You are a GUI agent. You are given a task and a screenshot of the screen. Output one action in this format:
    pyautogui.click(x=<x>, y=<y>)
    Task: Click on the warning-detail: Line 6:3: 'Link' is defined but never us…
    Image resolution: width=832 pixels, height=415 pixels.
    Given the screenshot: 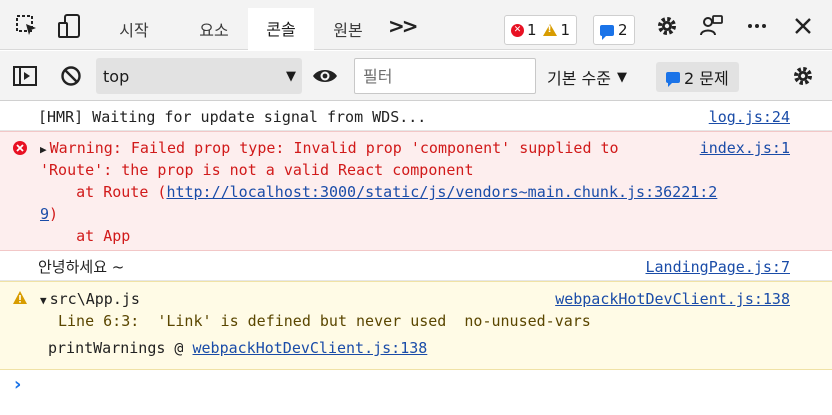 What is the action you would take?
    pyautogui.click(x=324, y=321)
    